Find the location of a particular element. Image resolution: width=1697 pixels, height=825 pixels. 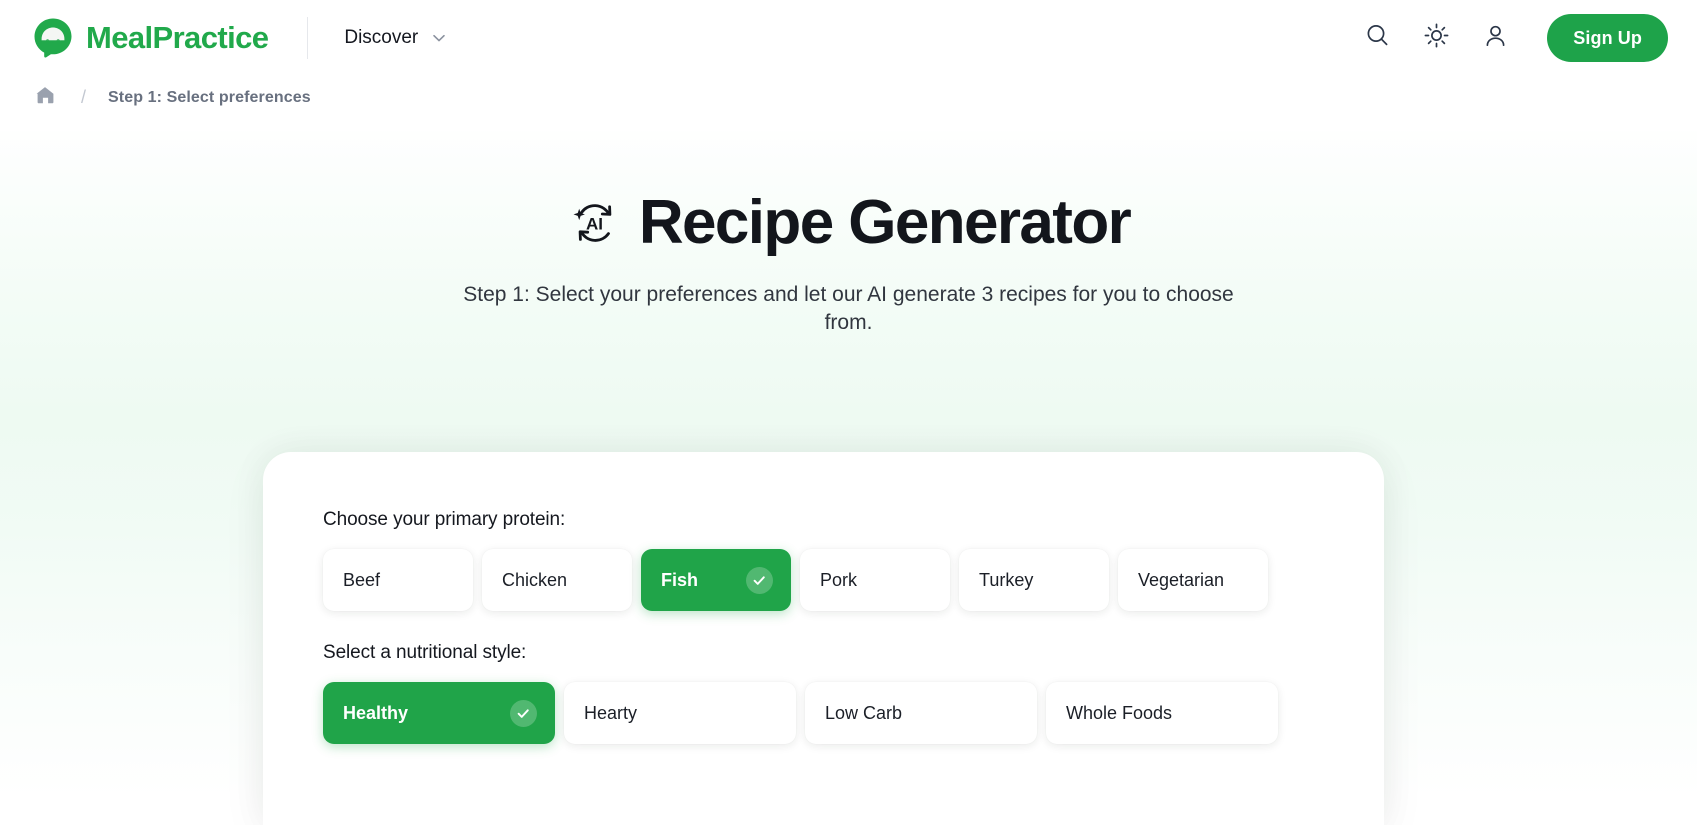

theme-toggle-button is located at coordinates (1436, 38).